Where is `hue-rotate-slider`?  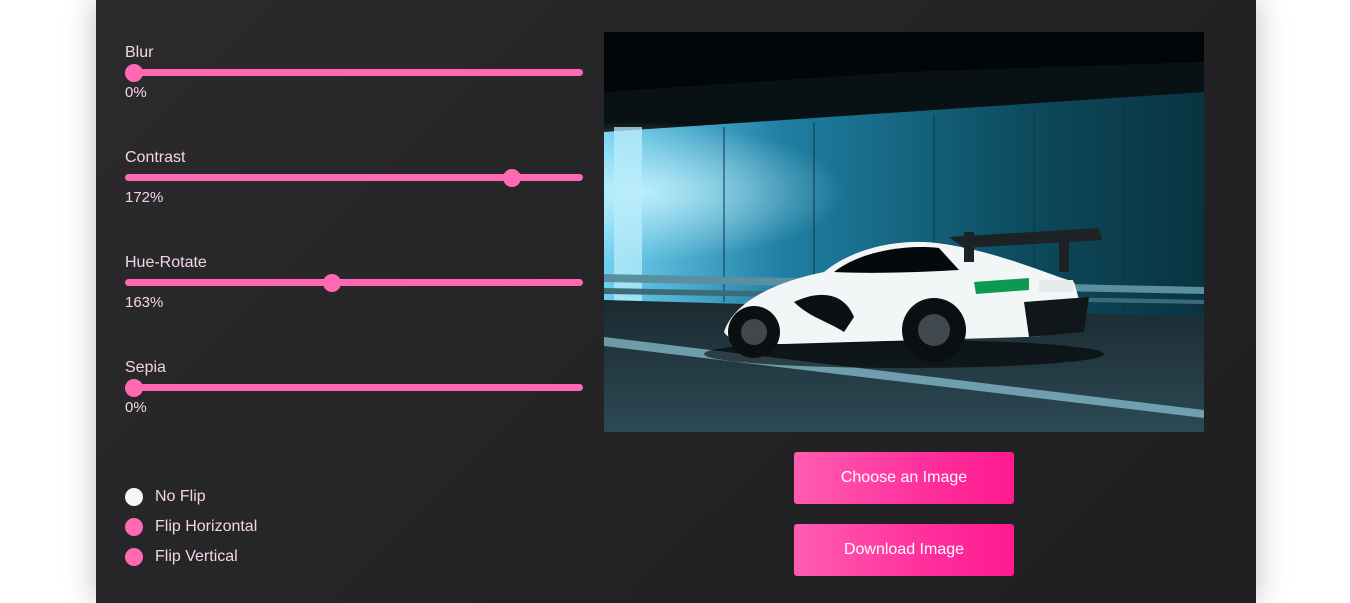
hue-rotate-slider is located at coordinates (354, 282).